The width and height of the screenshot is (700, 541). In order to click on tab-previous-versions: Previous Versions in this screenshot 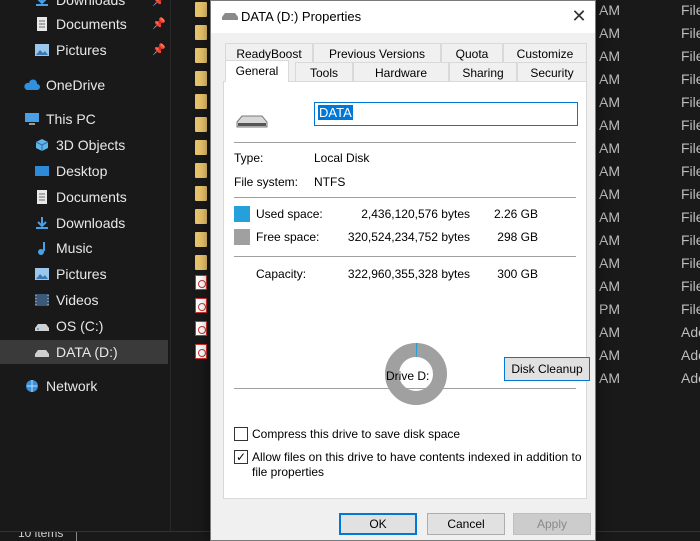, I will do `click(377, 53)`.